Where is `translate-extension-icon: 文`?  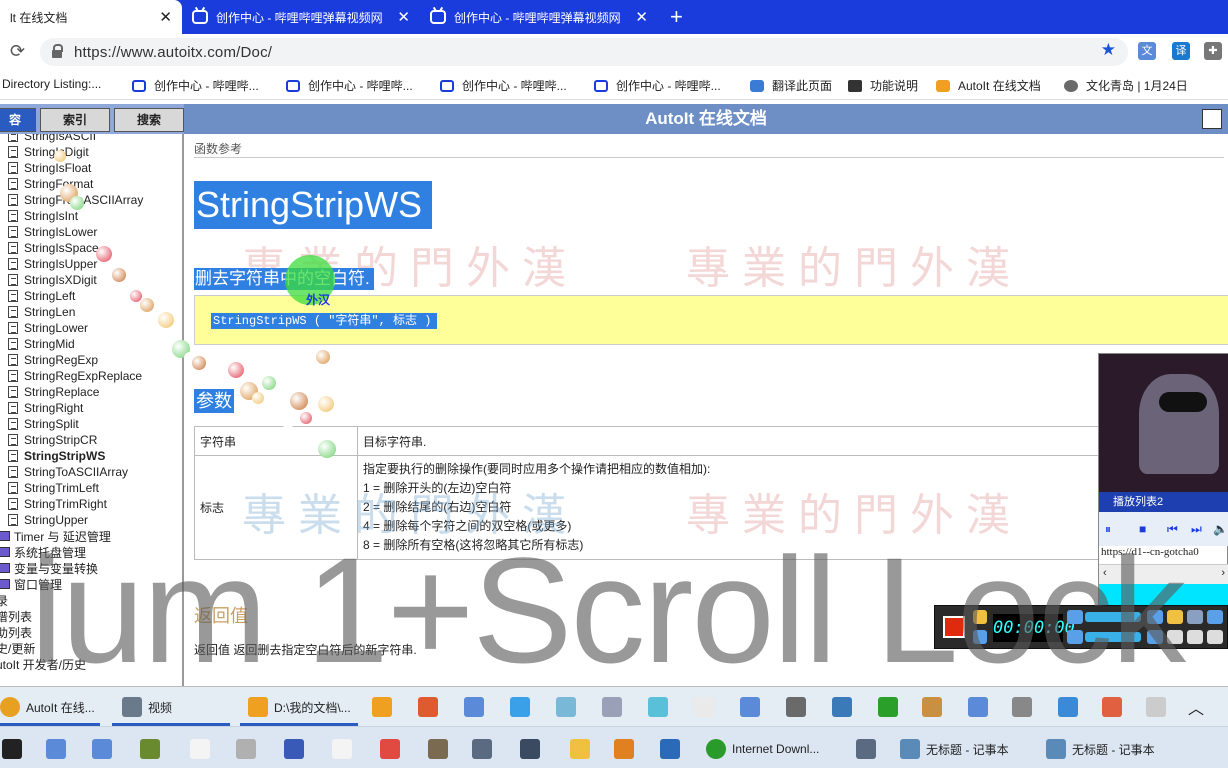
translate-extension-icon: 文 is located at coordinates (1147, 51).